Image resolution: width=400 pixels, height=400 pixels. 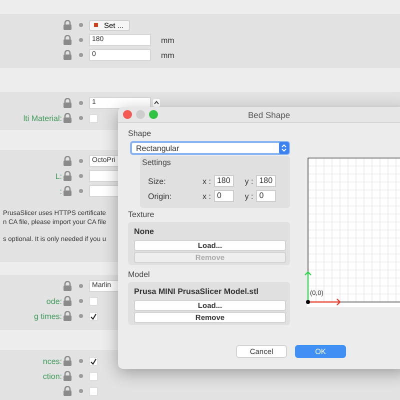 I want to click on setting-label: nces:, so click(x=52, y=361).